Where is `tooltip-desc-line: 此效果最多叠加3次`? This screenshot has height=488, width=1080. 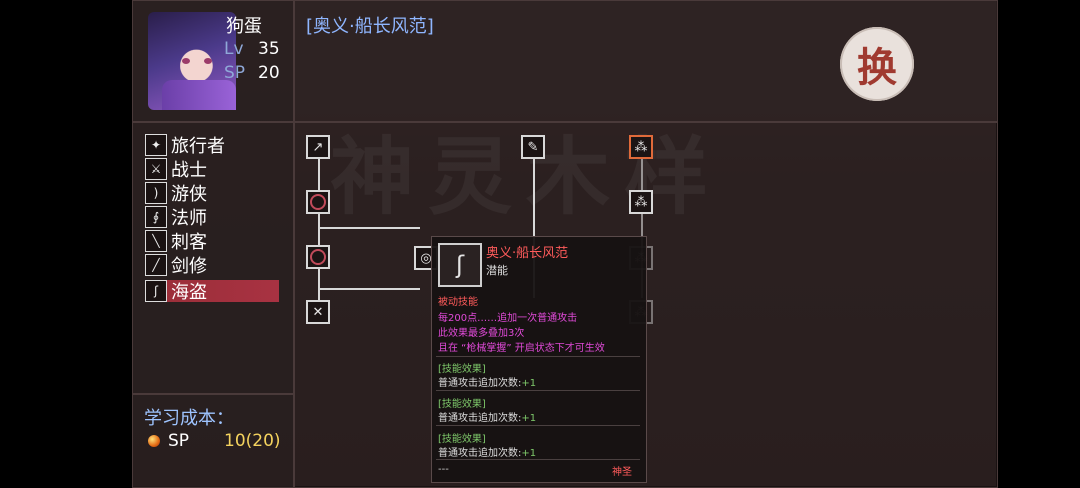
tooltip-desc-line: 此效果最多叠加3次 is located at coordinates (481, 333).